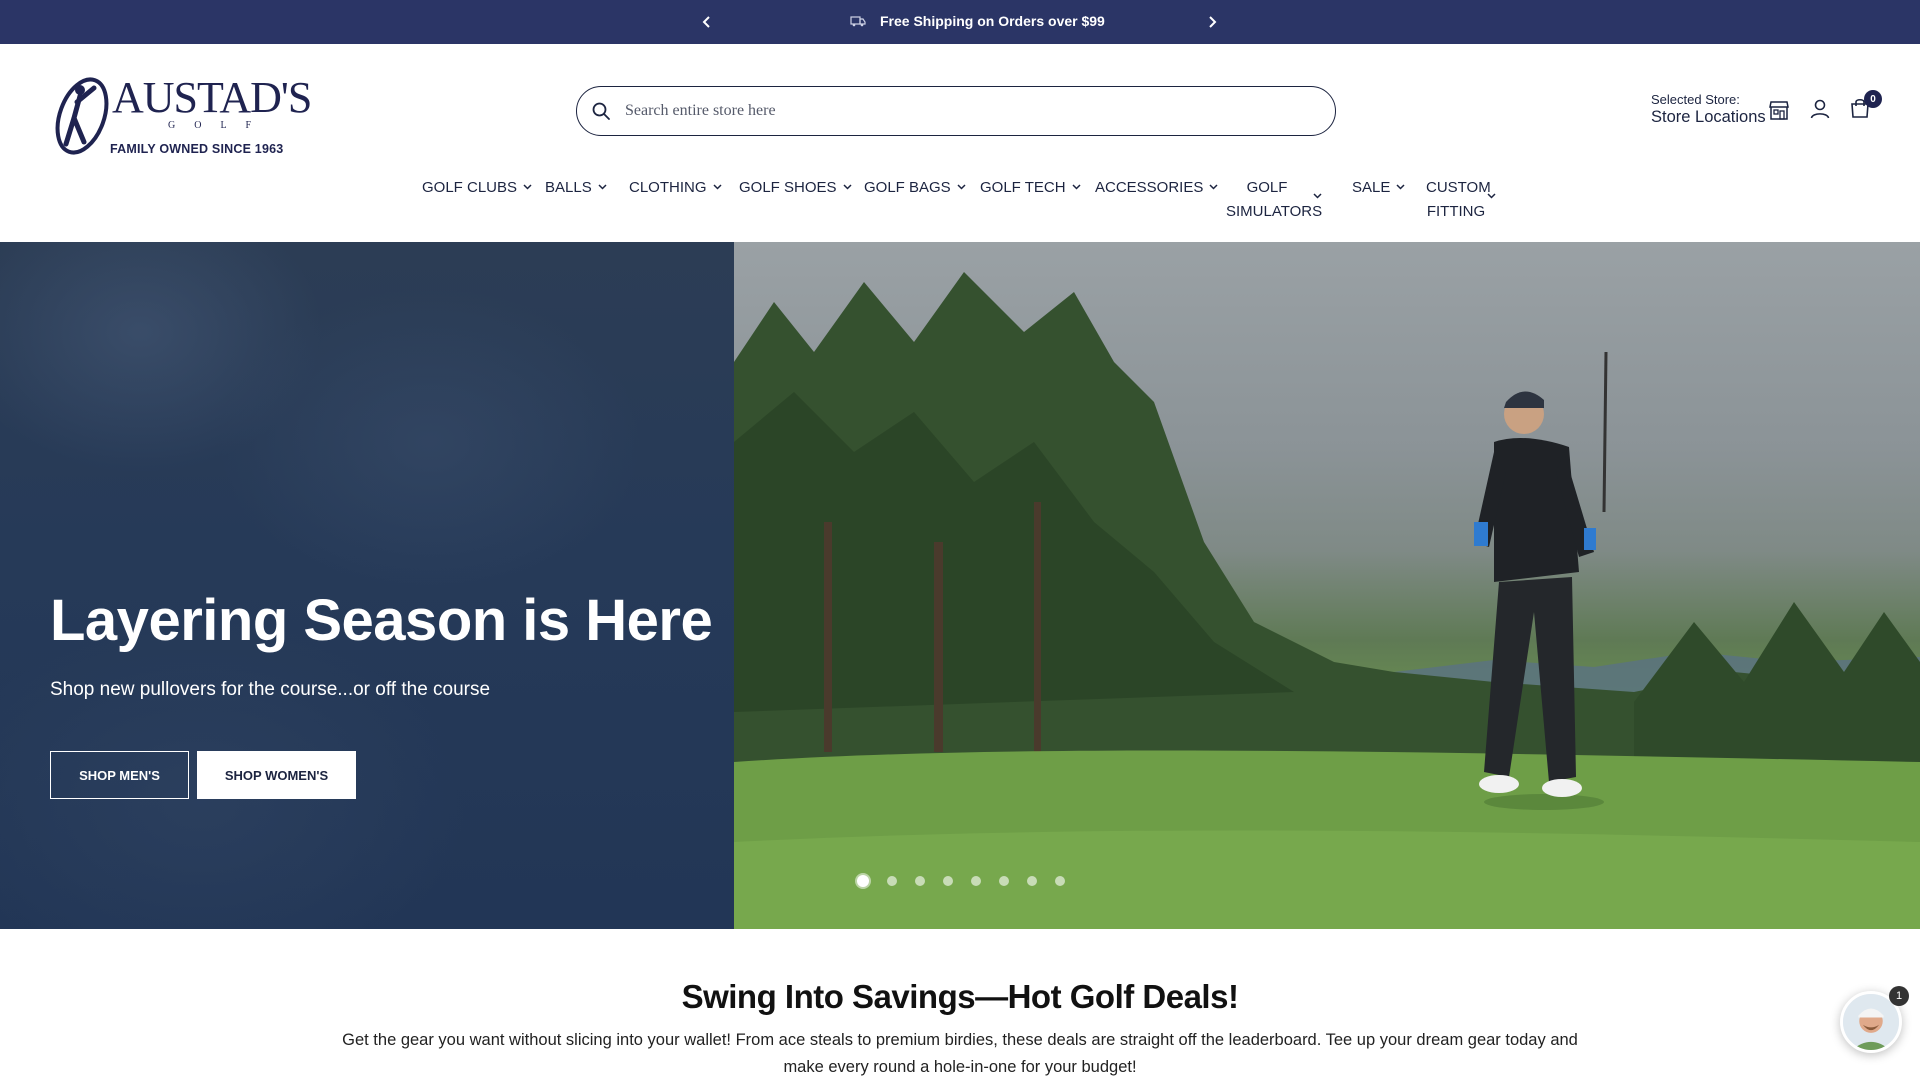  I want to click on nav-label-line1: GOLF, so click(1267, 187).